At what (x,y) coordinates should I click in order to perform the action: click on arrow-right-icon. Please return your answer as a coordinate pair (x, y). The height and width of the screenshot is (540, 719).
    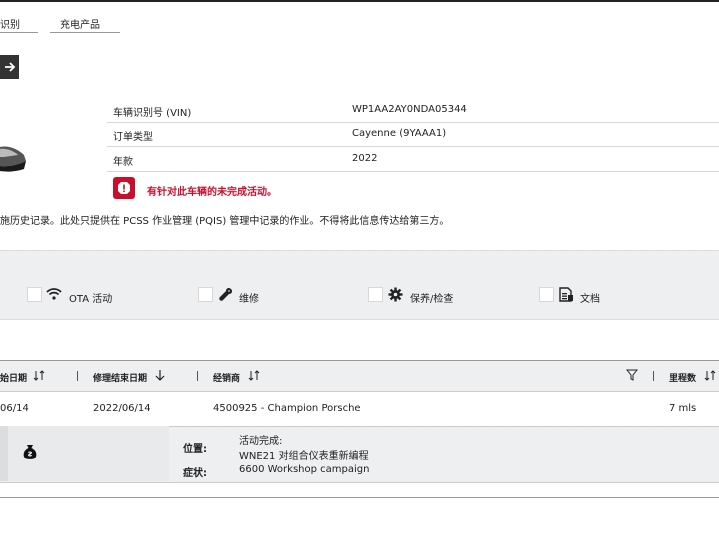
    Looking at the image, I should click on (9, 67).